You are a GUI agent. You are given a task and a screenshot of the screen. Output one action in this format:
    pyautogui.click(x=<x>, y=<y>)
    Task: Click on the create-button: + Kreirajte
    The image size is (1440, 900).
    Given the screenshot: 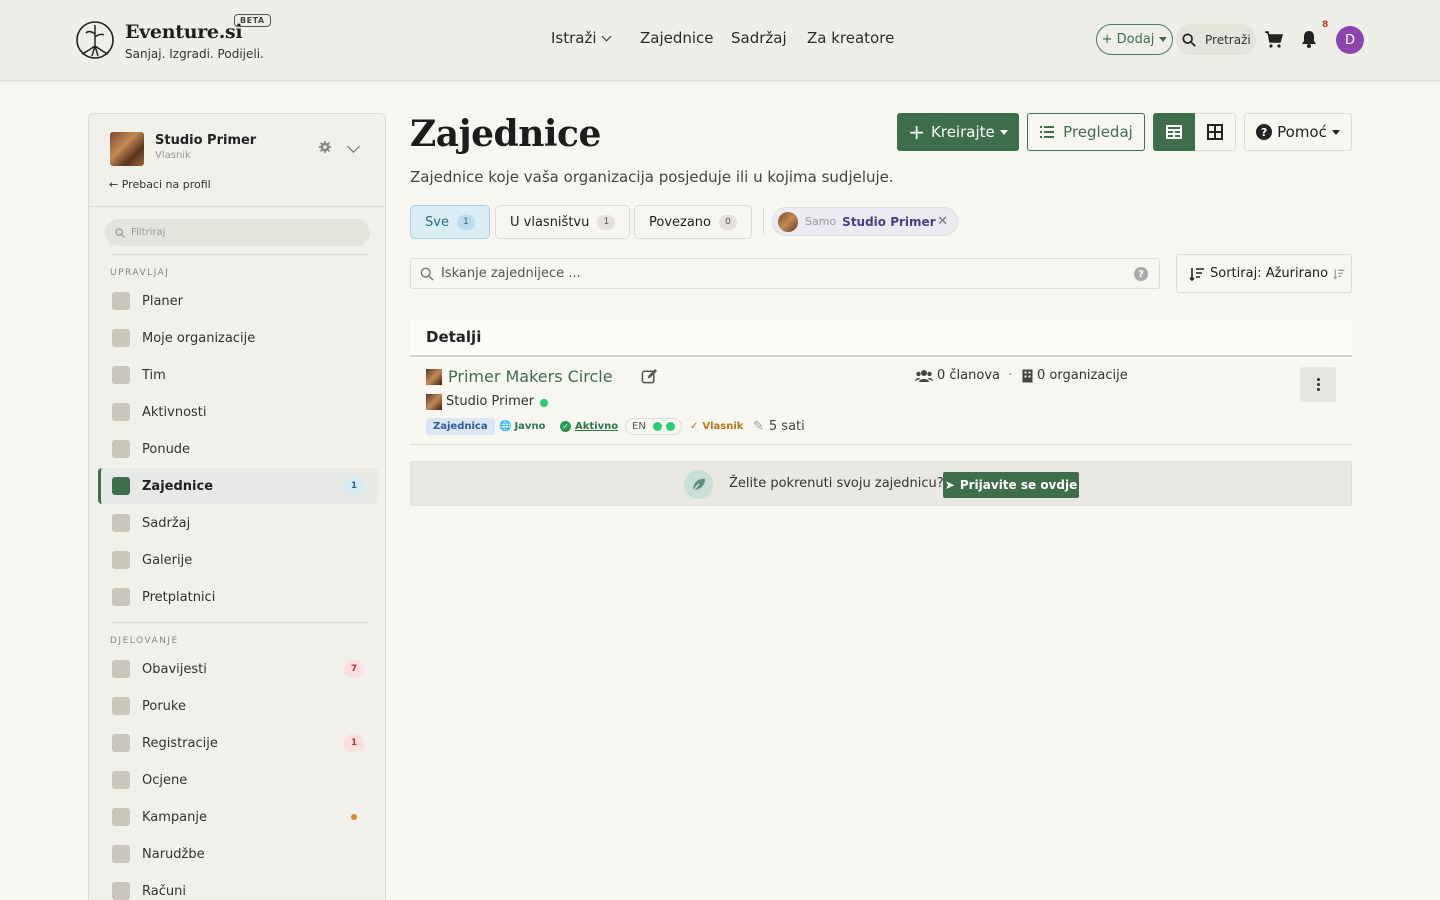 What is the action you would take?
    pyautogui.click(x=958, y=132)
    